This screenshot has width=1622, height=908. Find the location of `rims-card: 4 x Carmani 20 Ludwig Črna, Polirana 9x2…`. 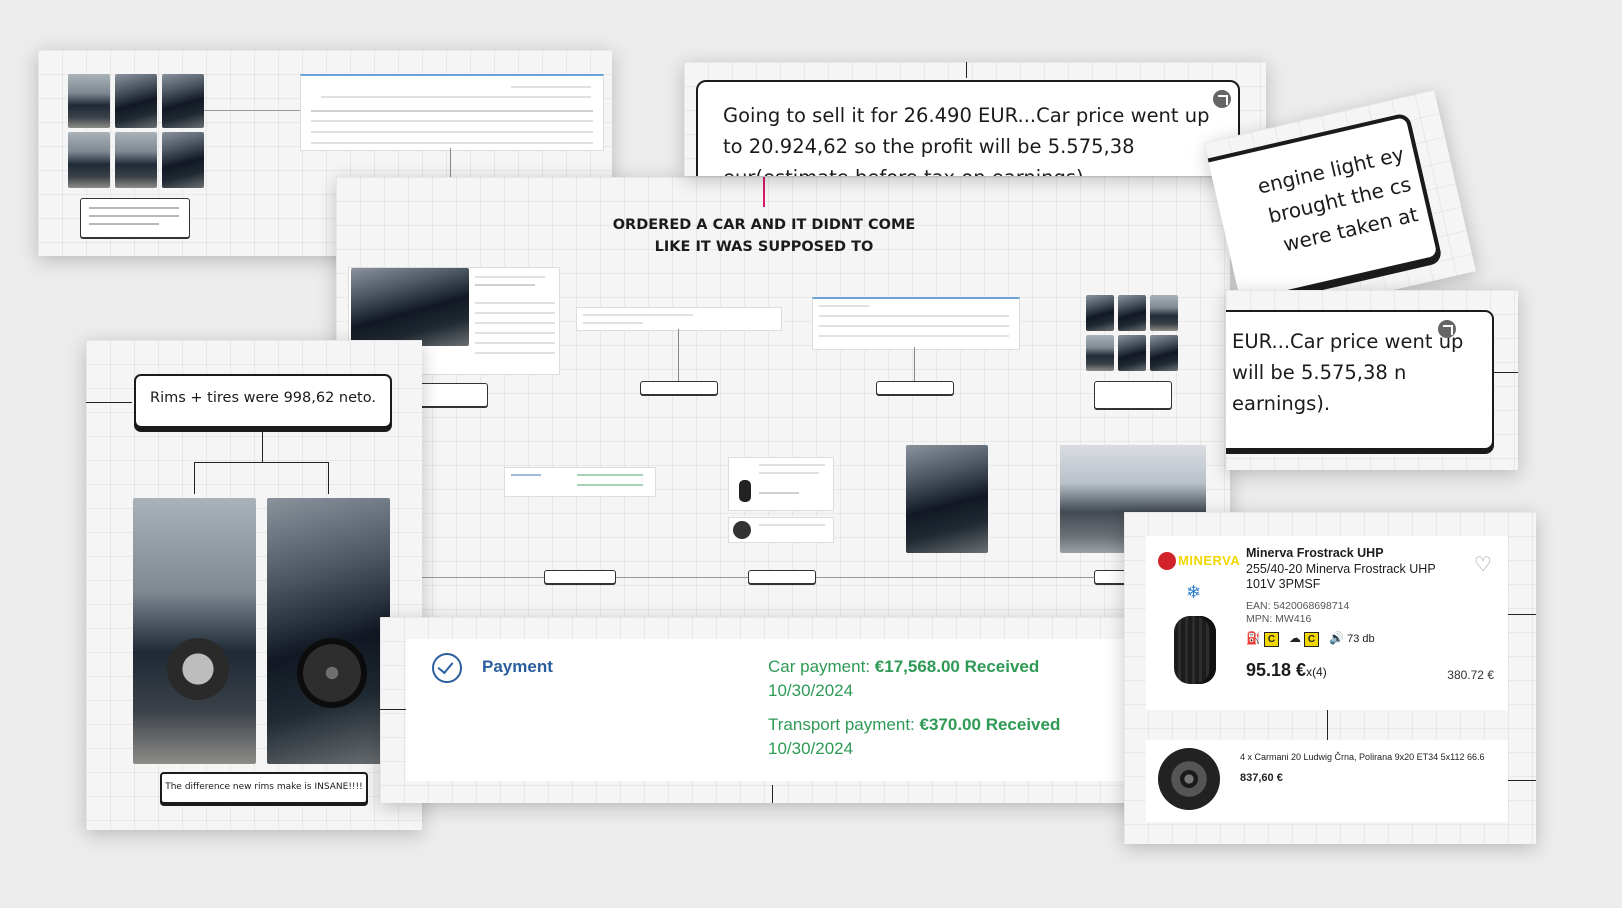

rims-card: 4 x Carmani 20 Ludwig Črna, Polirana 9x2… is located at coordinates (1327, 781).